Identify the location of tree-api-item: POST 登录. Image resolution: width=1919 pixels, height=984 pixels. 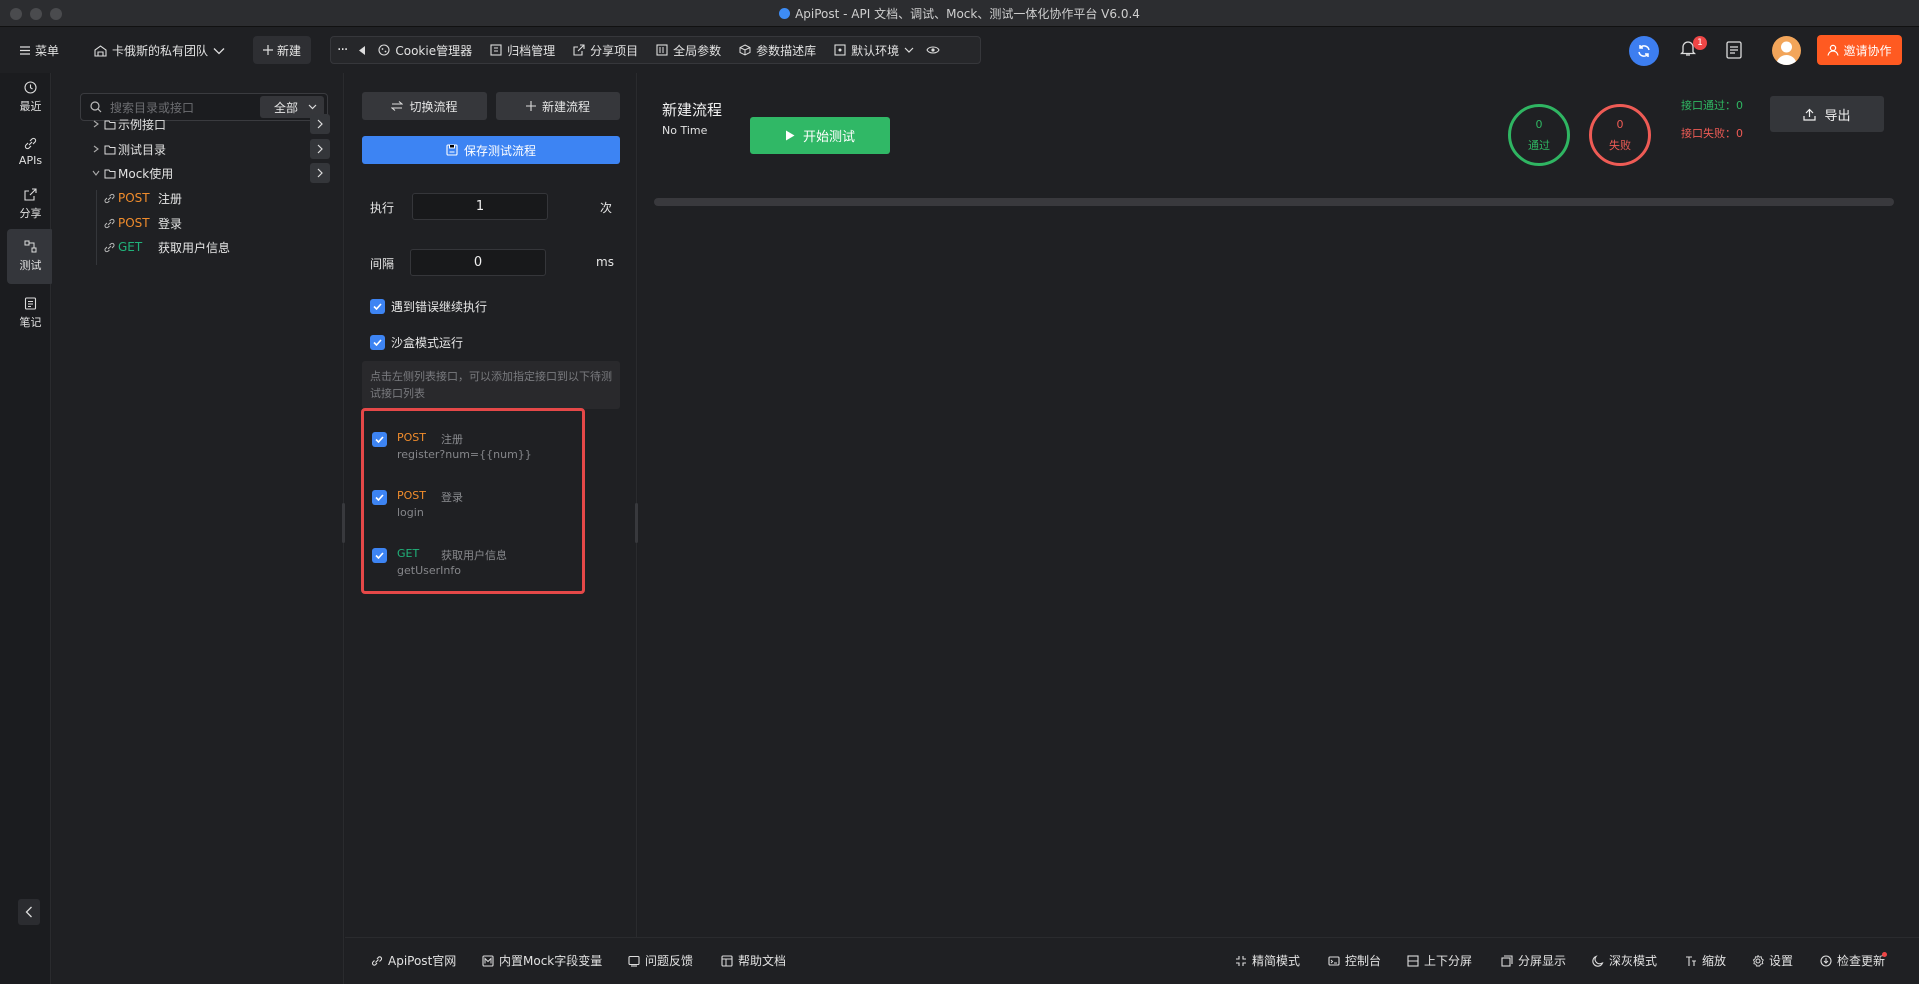
(214, 223).